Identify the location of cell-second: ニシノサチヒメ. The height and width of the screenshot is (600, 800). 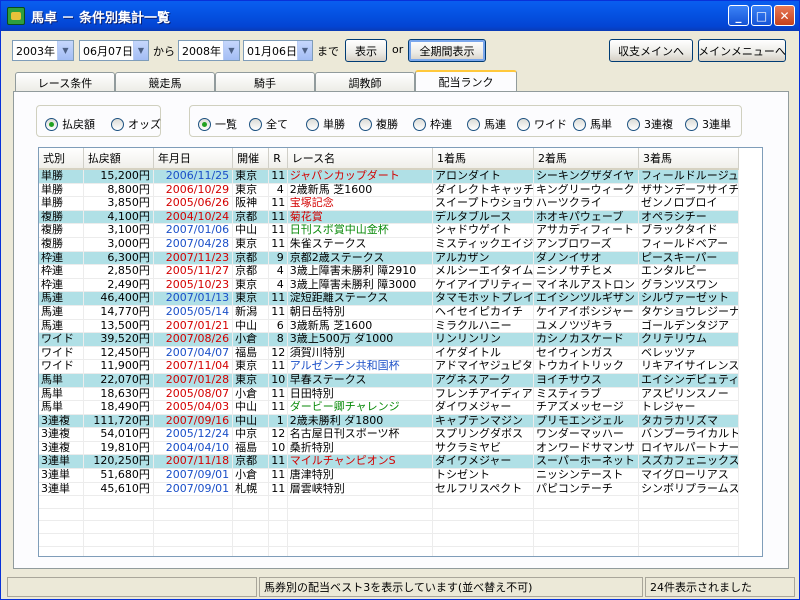
(586, 271).